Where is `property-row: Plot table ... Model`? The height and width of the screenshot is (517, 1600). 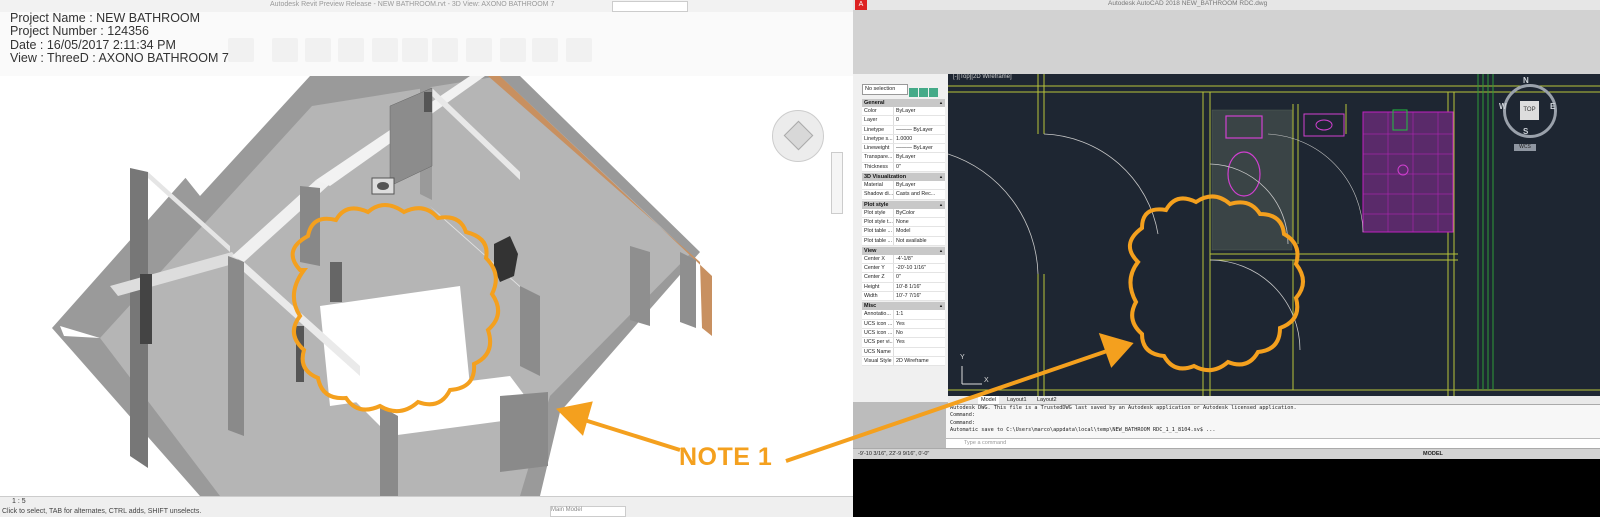
property-row: Plot table ... Model is located at coordinates (903, 232).